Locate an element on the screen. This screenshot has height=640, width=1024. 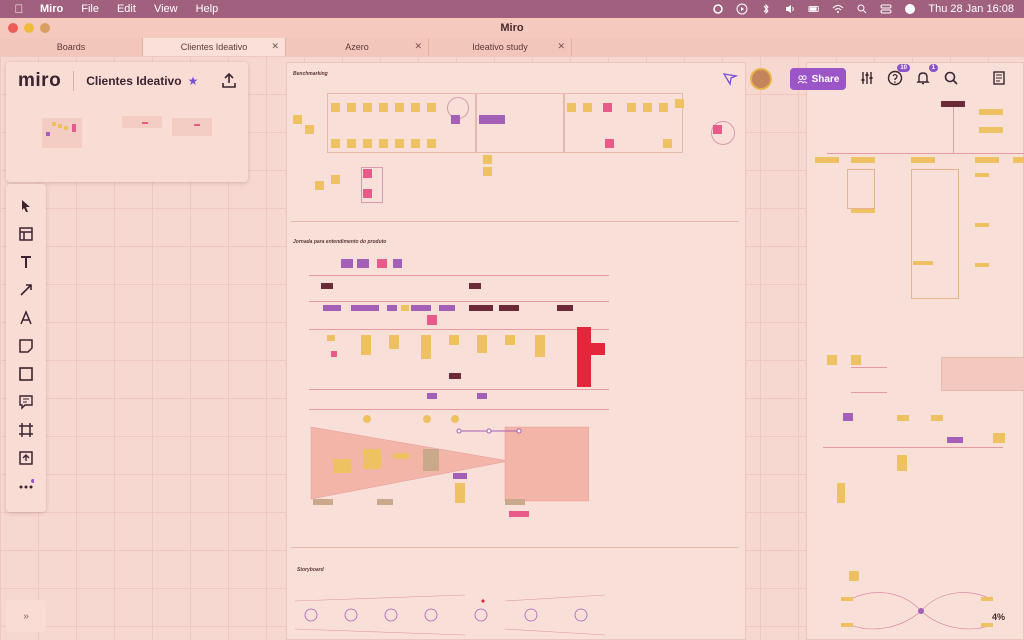
text-block is located at coordinates (869, 380).